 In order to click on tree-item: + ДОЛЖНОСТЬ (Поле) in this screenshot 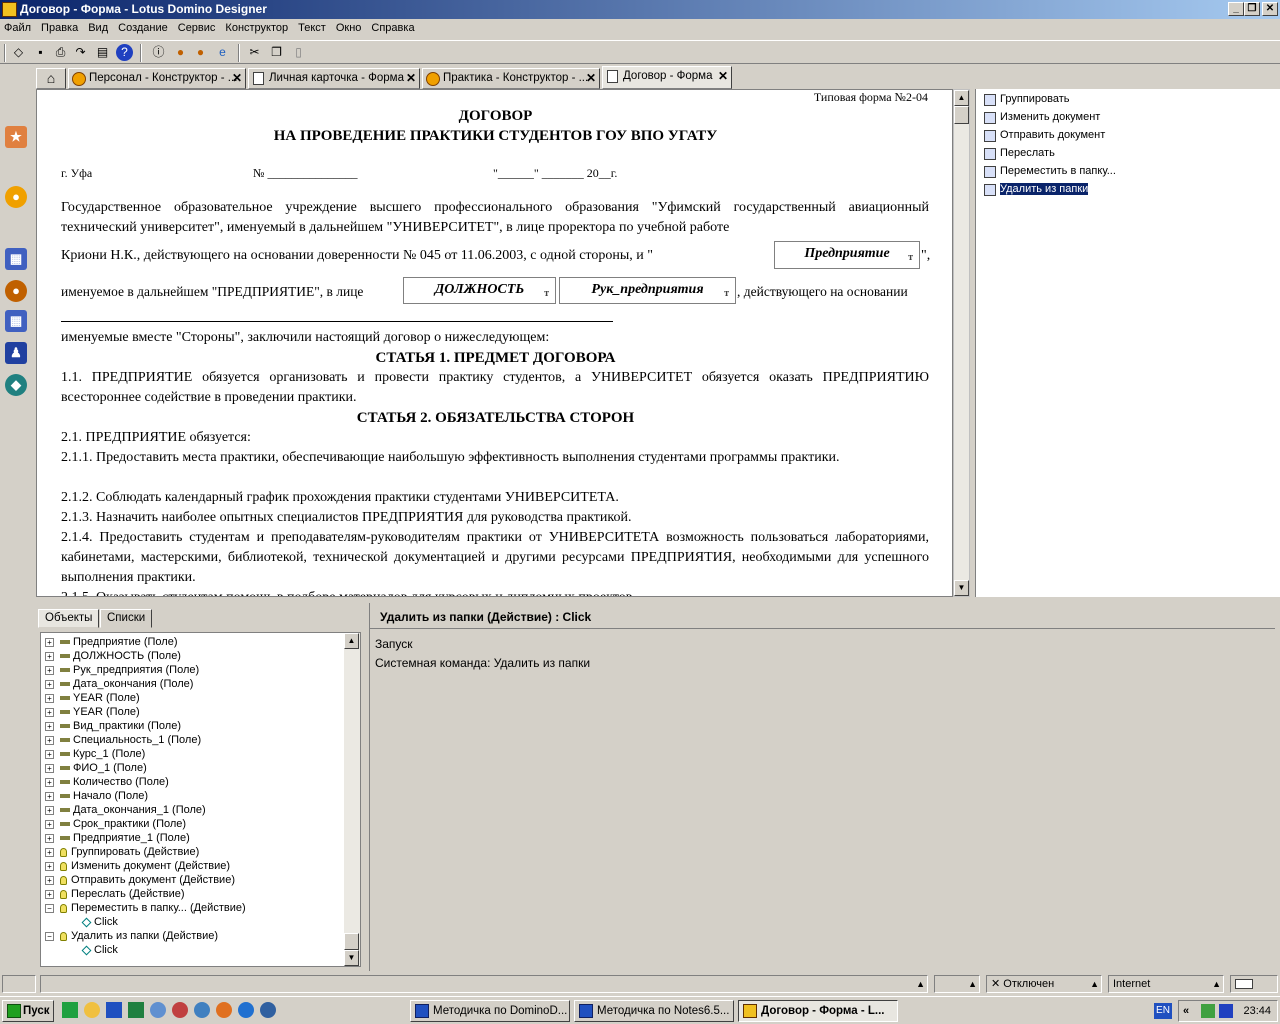, I will do `click(113, 656)`.